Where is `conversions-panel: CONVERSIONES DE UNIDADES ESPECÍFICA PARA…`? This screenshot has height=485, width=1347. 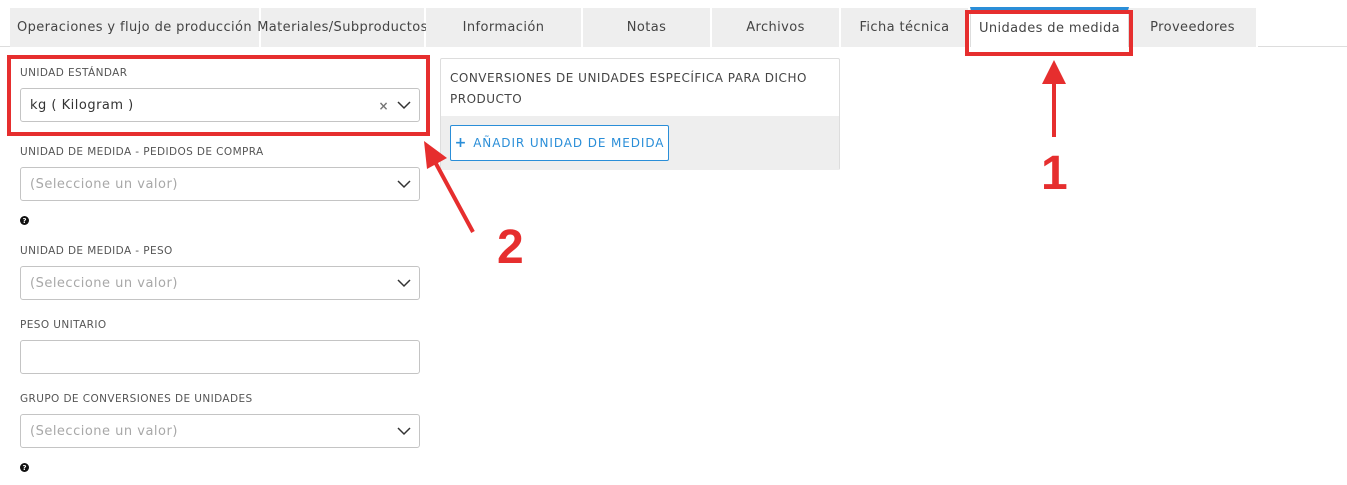 conversions-panel: CONVERSIONES DE UNIDADES ESPECÍFICA PARA… is located at coordinates (640, 114).